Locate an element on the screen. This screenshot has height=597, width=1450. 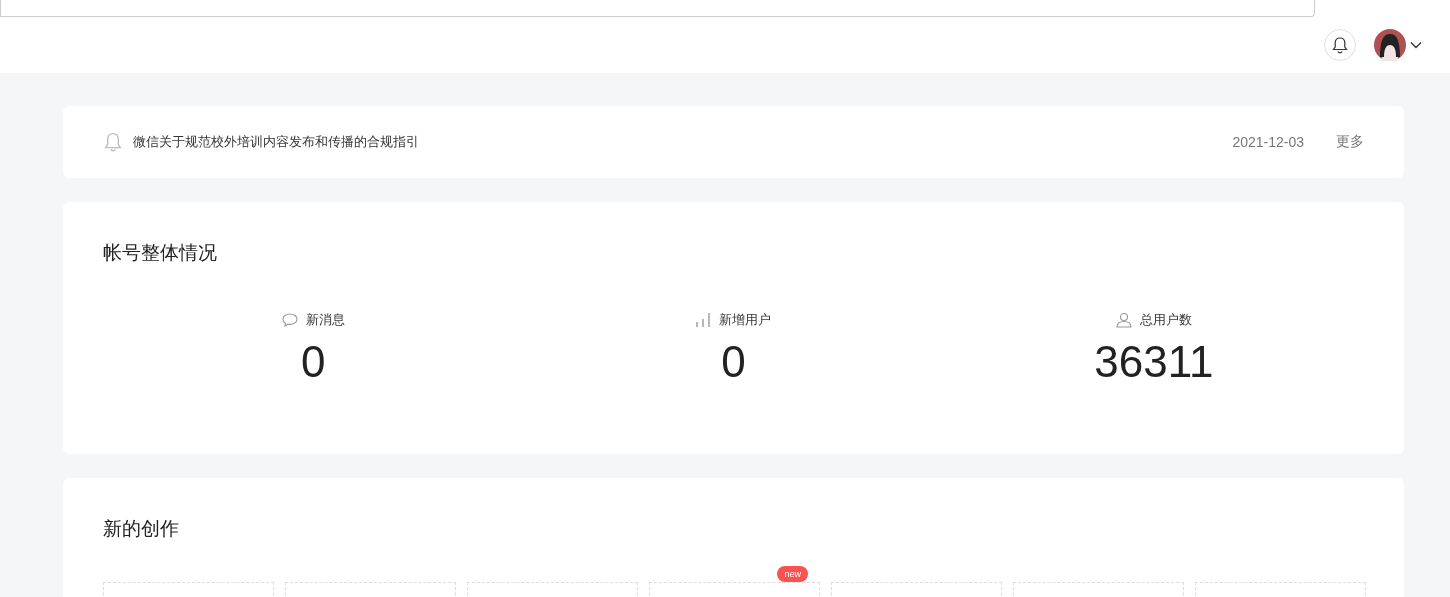
chat-bubble-icon is located at coordinates (289, 320).